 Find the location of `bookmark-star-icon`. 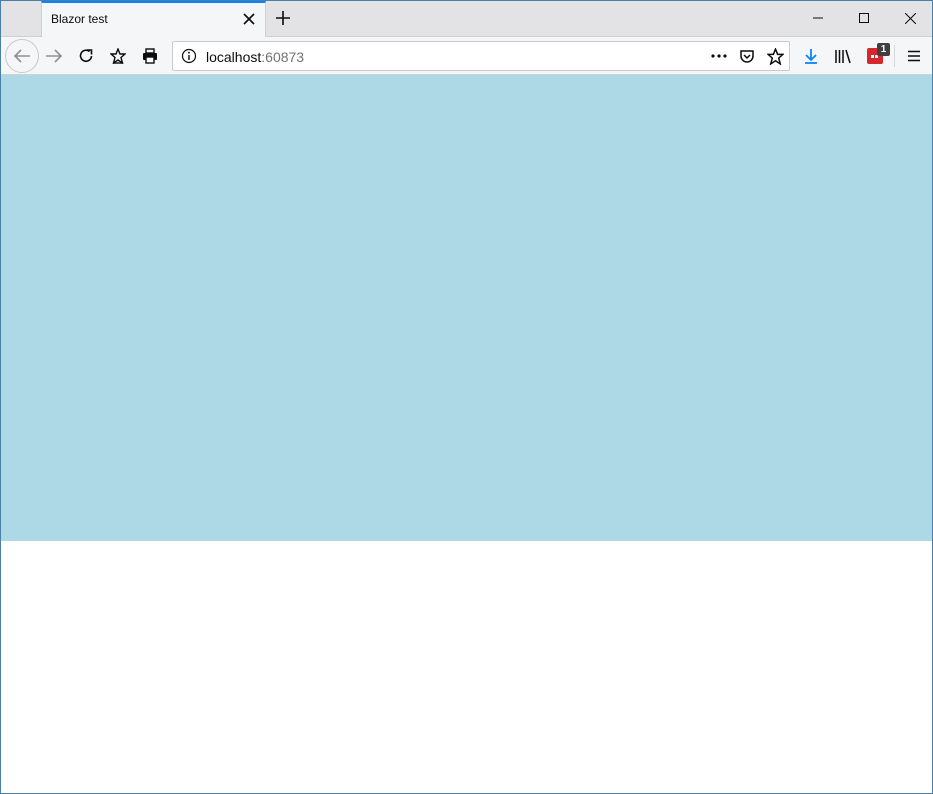

bookmark-star-icon is located at coordinates (775, 56).